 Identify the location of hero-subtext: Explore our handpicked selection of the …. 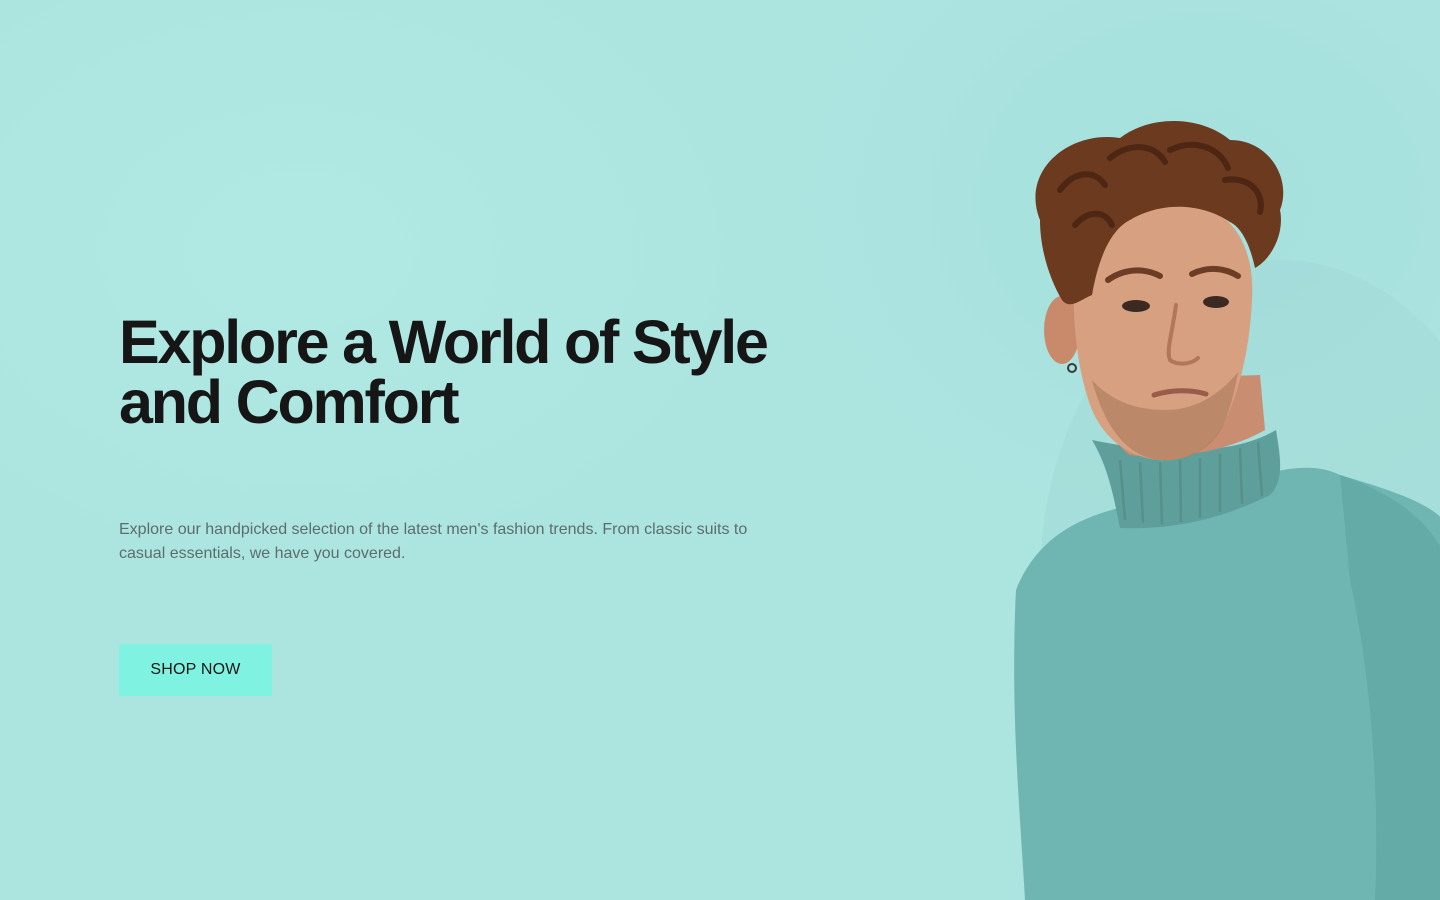
(433, 541).